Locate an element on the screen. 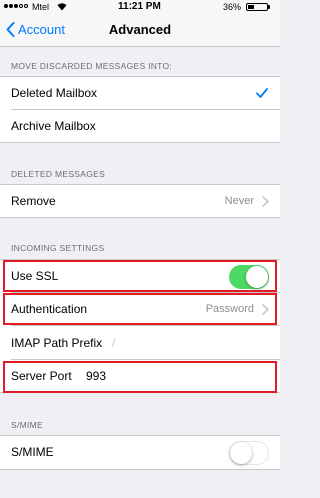 This screenshot has height=498, width=320. section-header-move-discarded: MOVE DISCARDED MESSAGES INTO: is located at coordinates (92, 66).